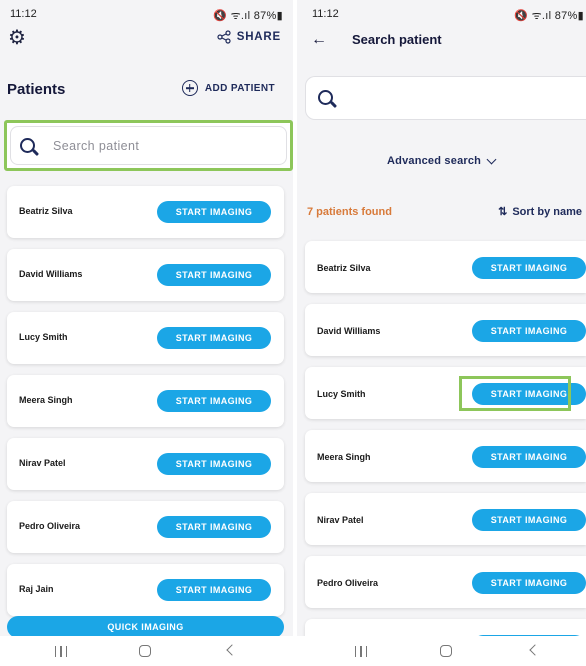 The height and width of the screenshot is (666, 586). What do you see at coordinates (547, 211) in the screenshot?
I see `sort-label: Sort by name` at bounding box center [547, 211].